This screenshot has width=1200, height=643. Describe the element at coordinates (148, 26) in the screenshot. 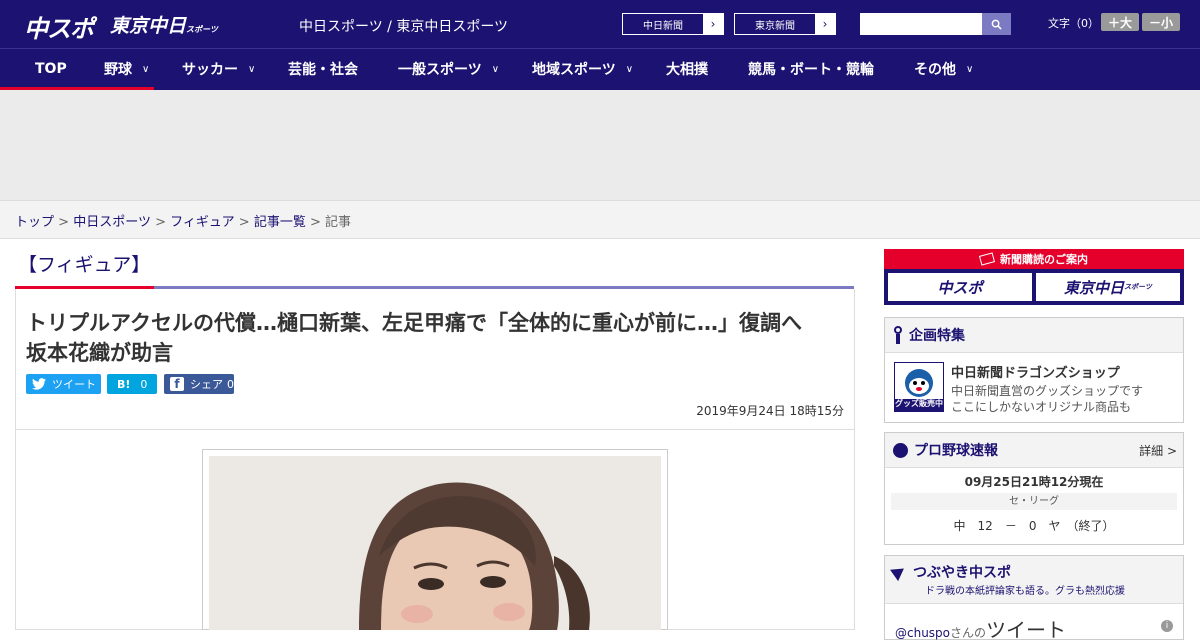

I see `tokyo-chunichi-logo-text: 東京中日` at that location.